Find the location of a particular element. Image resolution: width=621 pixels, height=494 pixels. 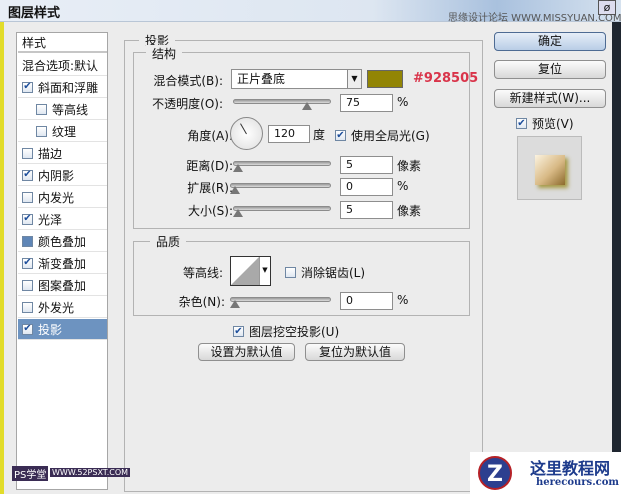

size-input: 5 is located at coordinates (366, 210).